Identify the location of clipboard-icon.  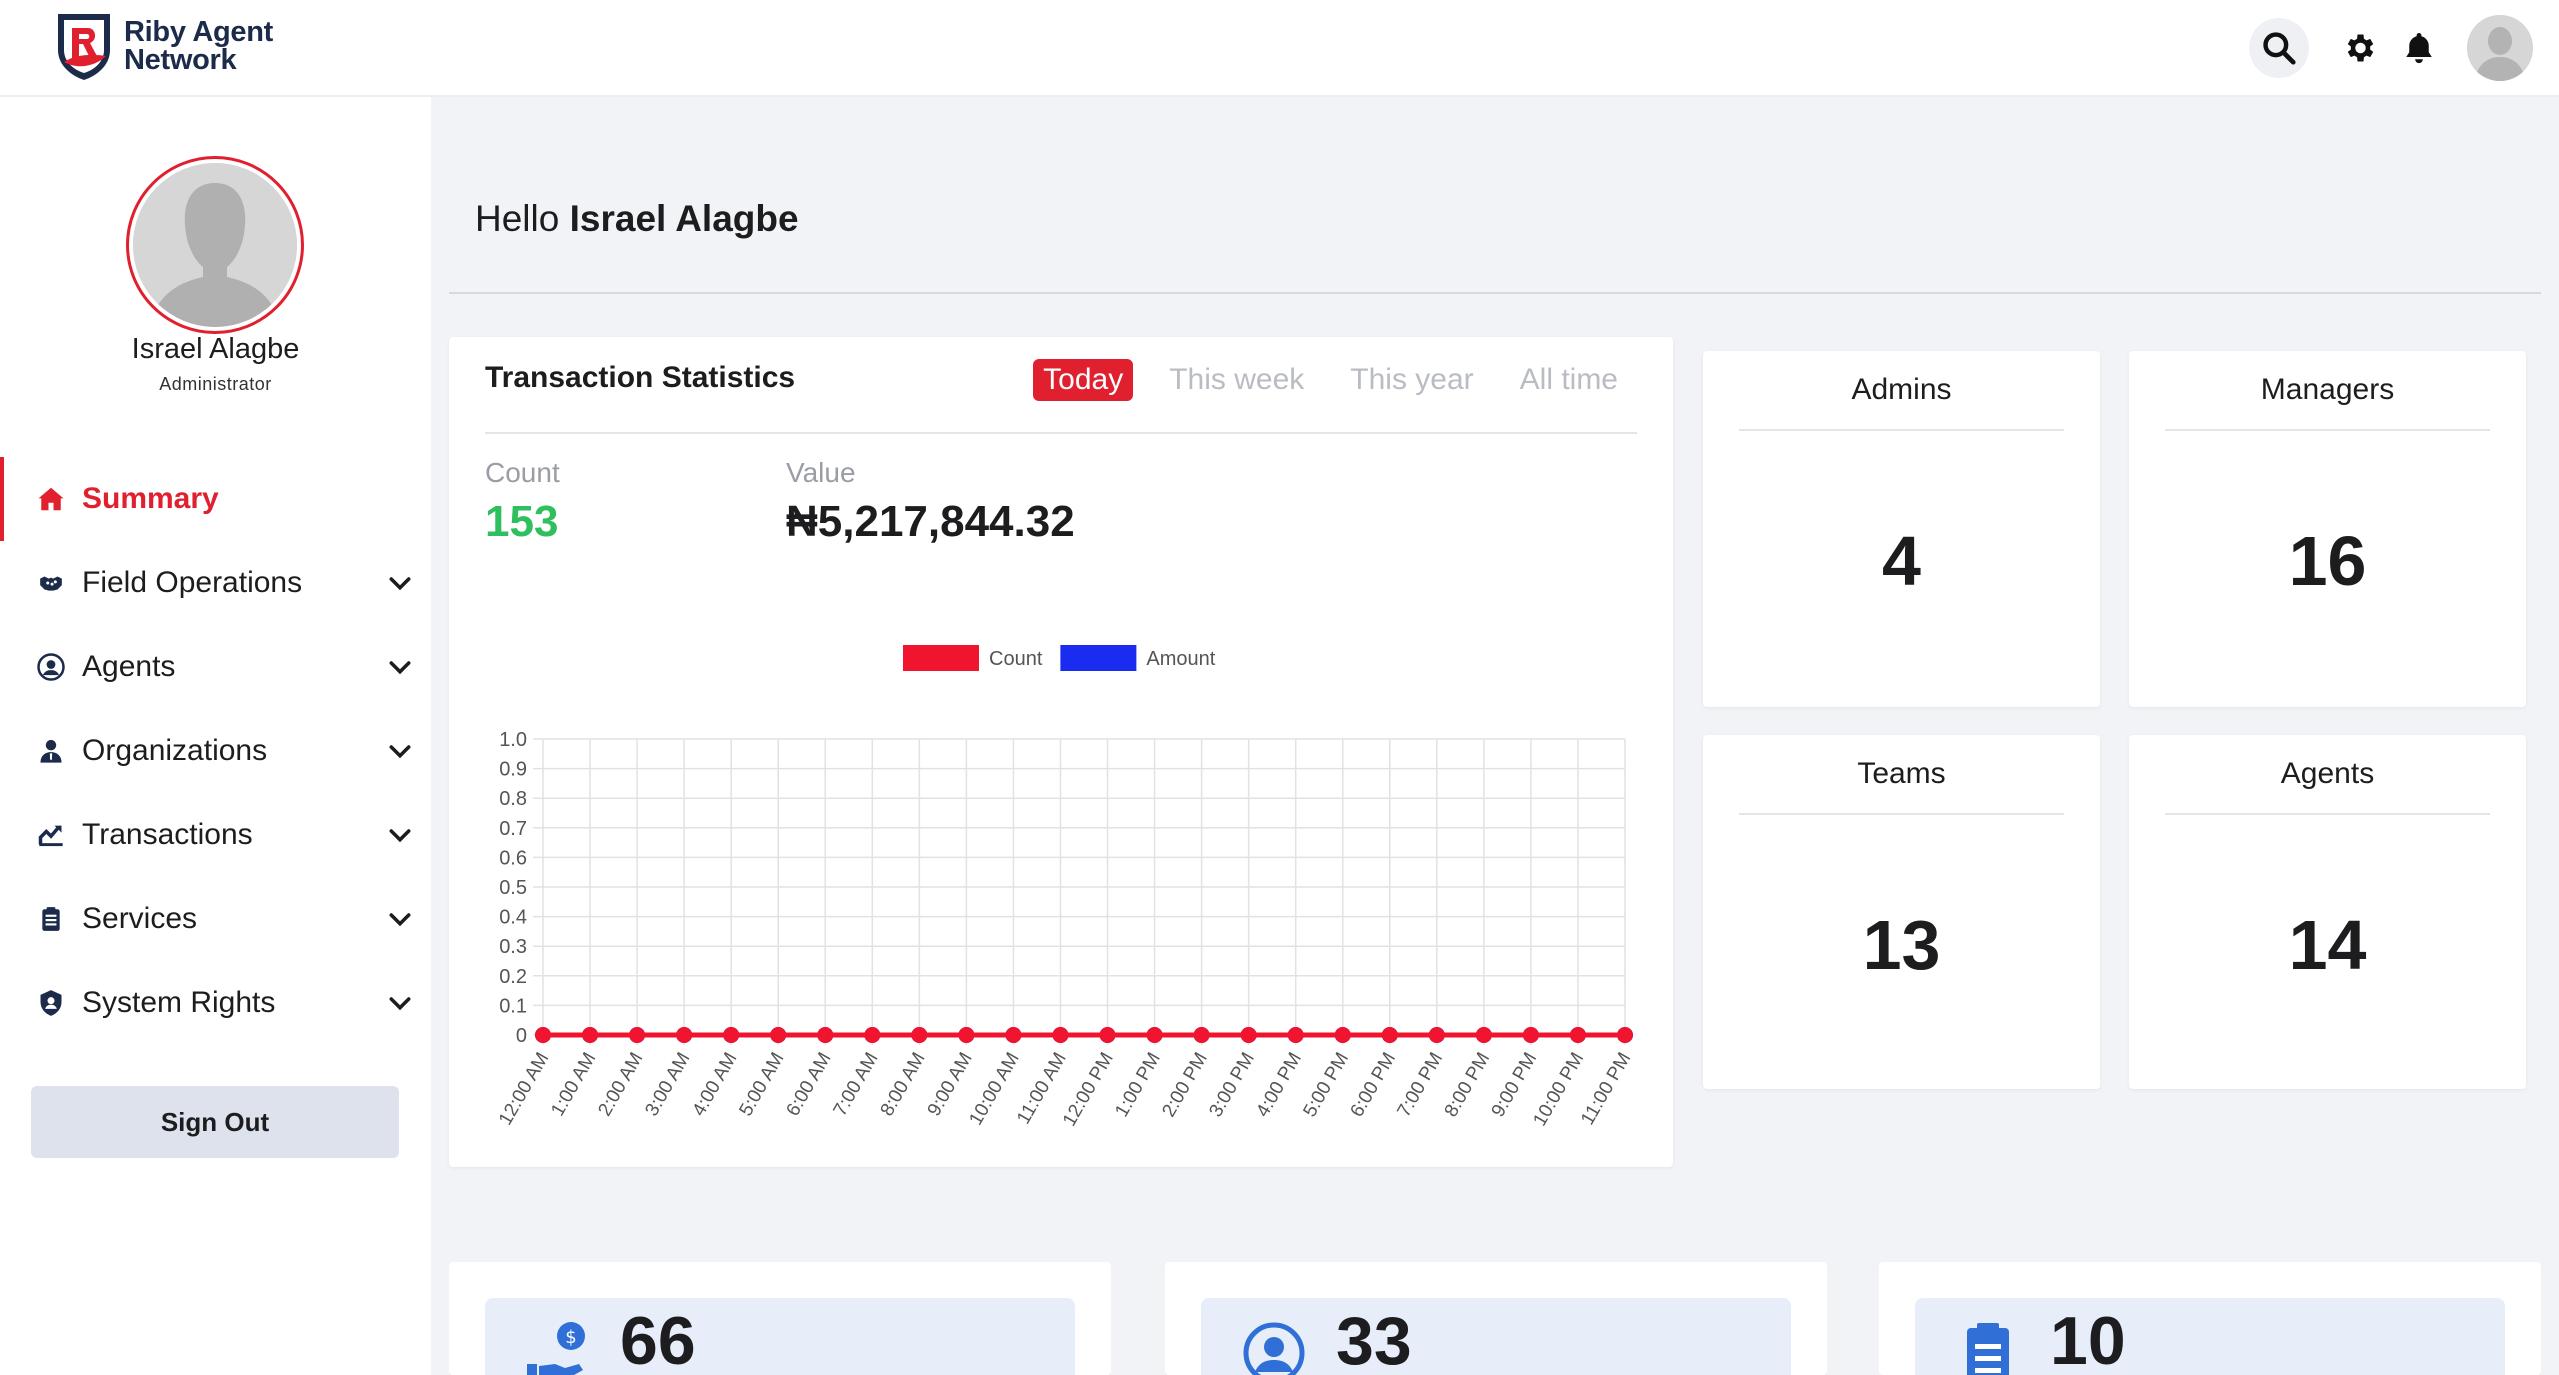
(51, 919).